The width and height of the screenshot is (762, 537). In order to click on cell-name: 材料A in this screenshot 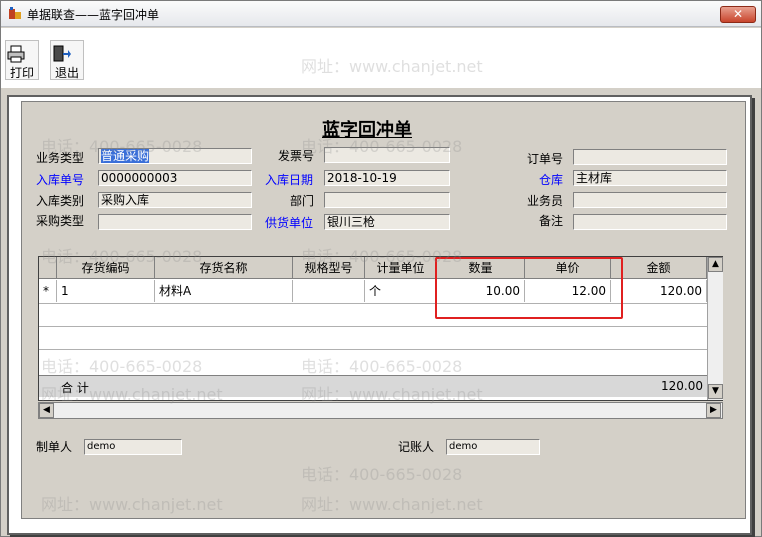, I will do `click(224, 291)`.